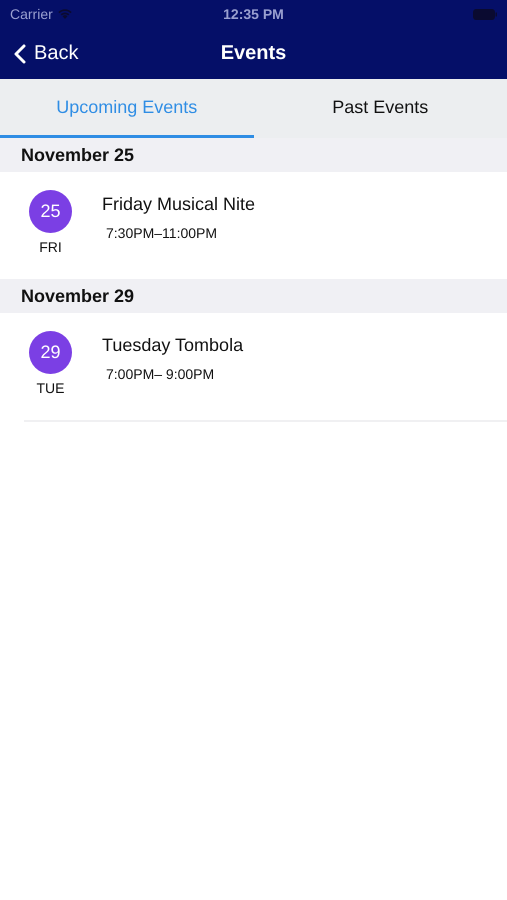  What do you see at coordinates (253, 155) in the screenshot?
I see `section-header: November 25` at bounding box center [253, 155].